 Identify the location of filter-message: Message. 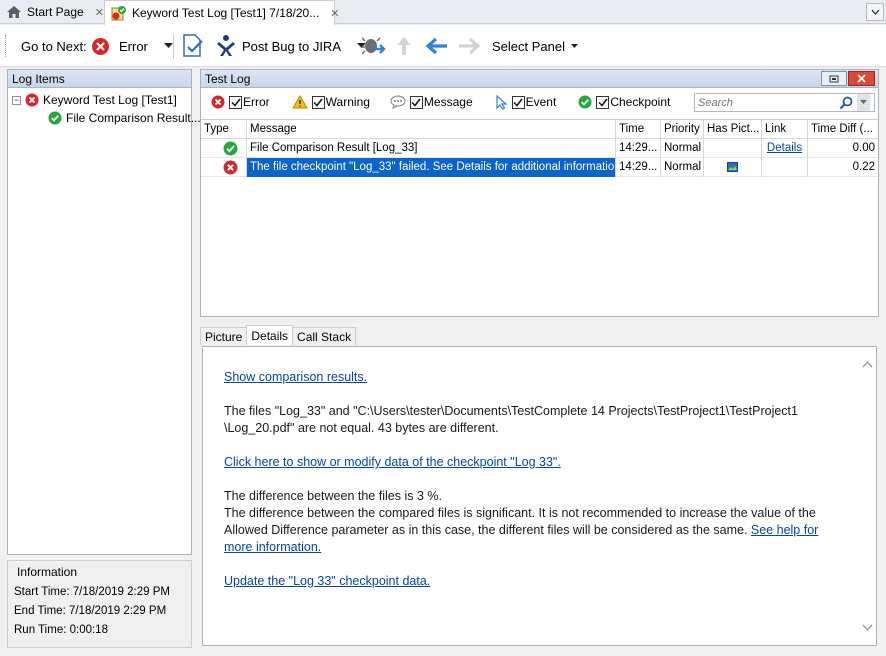
(431, 102).